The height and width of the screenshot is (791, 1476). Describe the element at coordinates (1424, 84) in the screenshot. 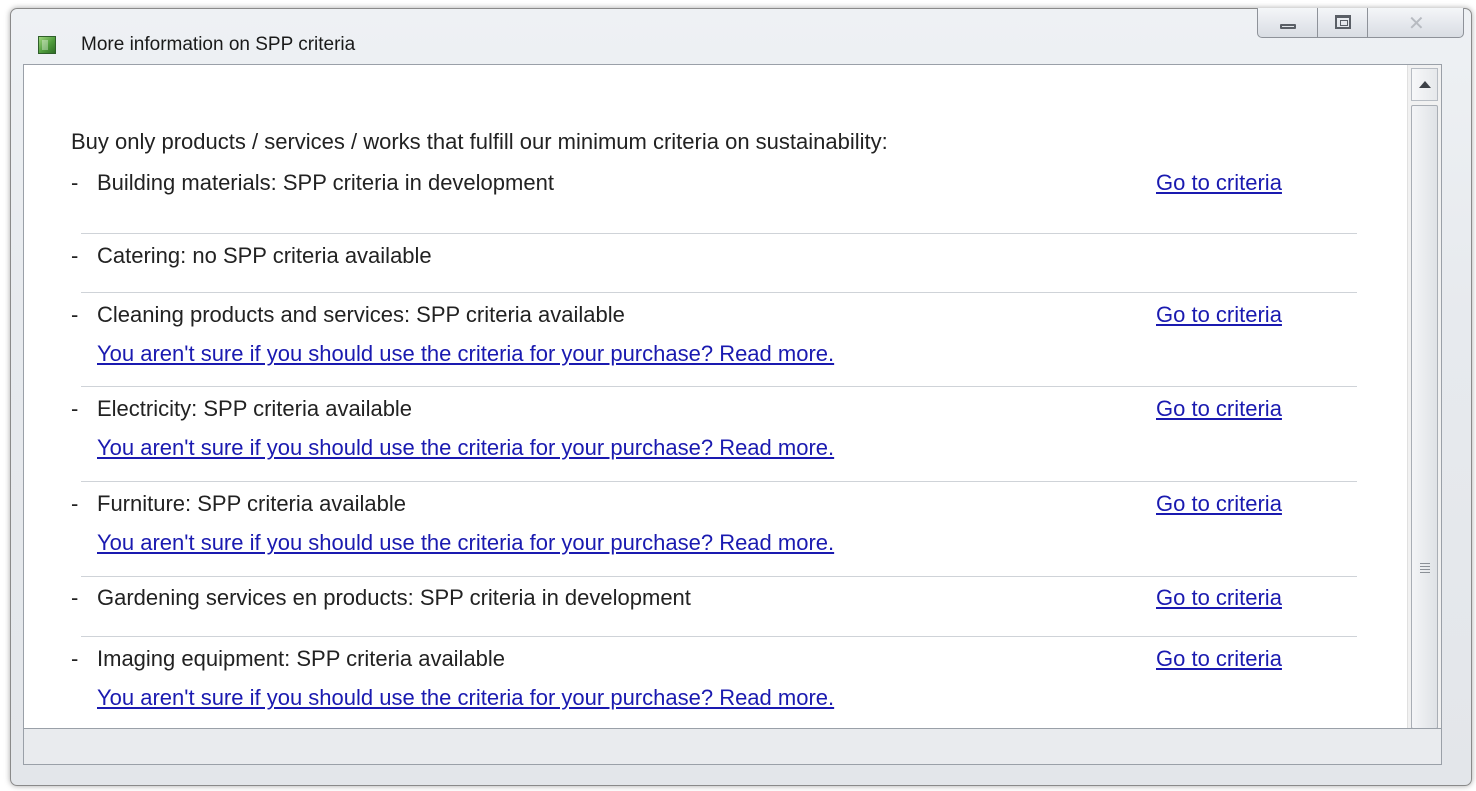

I see `scroll-up-arrow-icon` at that location.